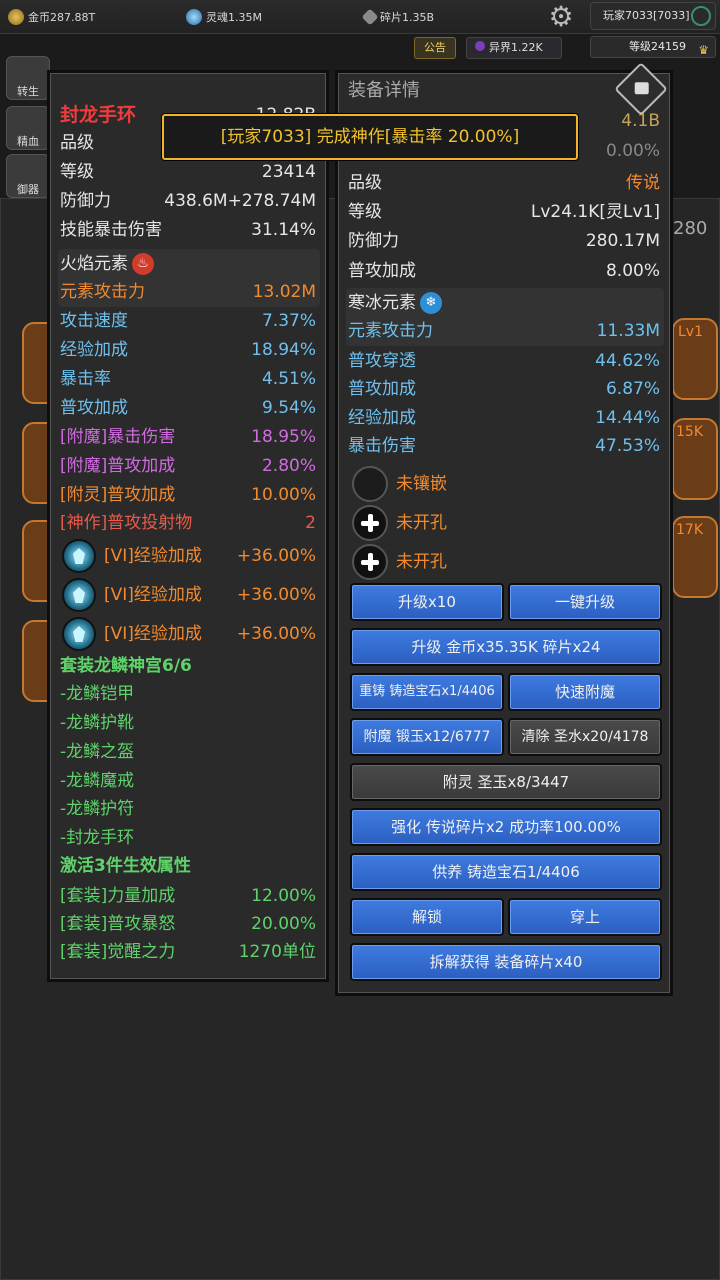 Image resolution: width=720 pixels, height=1280 pixels. What do you see at coordinates (632, 151) in the screenshot?
I see `compare-rate: 0.00%` at bounding box center [632, 151].